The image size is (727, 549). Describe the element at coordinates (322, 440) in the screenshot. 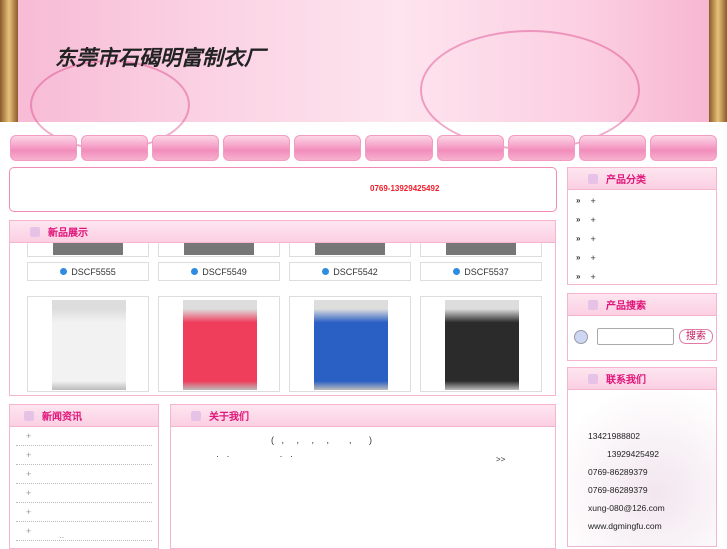

I see `about-text: ( , , , , , )` at that location.